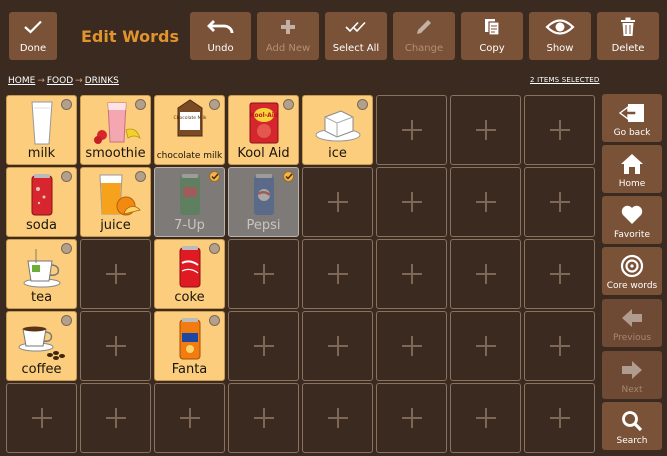  Describe the element at coordinates (565, 80) in the screenshot. I see `selection-count: 2 ITEMS SELECTED` at that location.